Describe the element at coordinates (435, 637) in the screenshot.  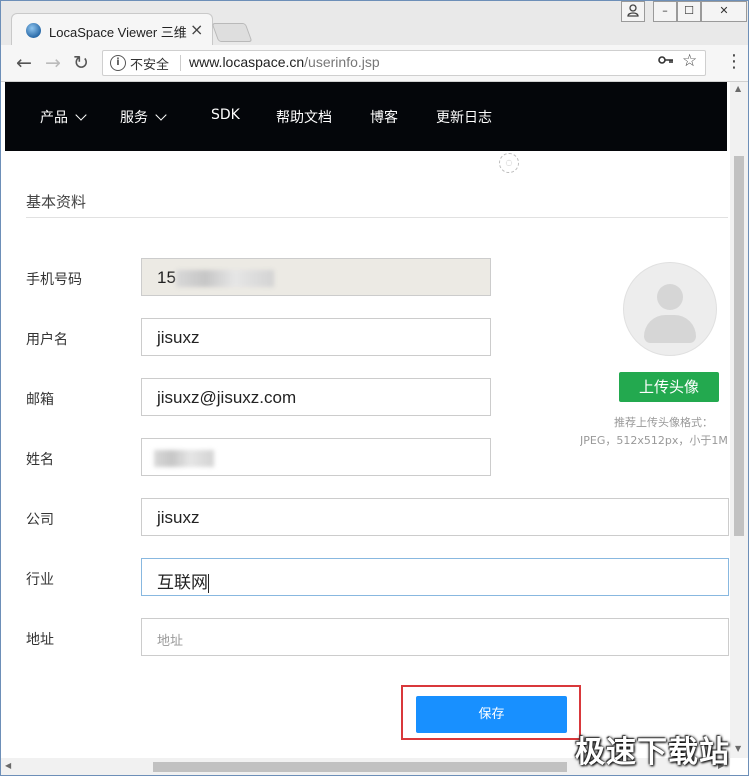
I see `address-field: 地址` at that location.